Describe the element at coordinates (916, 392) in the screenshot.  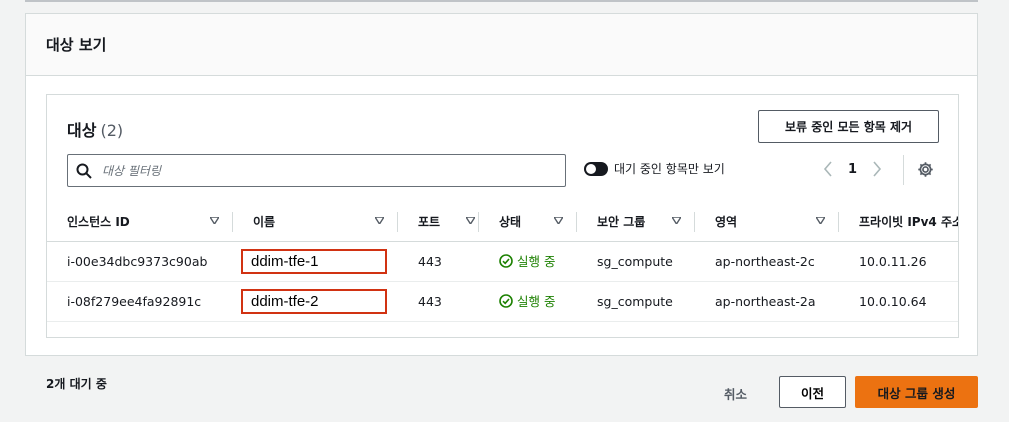
I see `create-target-group-button: 대상 그룹 생성` at that location.